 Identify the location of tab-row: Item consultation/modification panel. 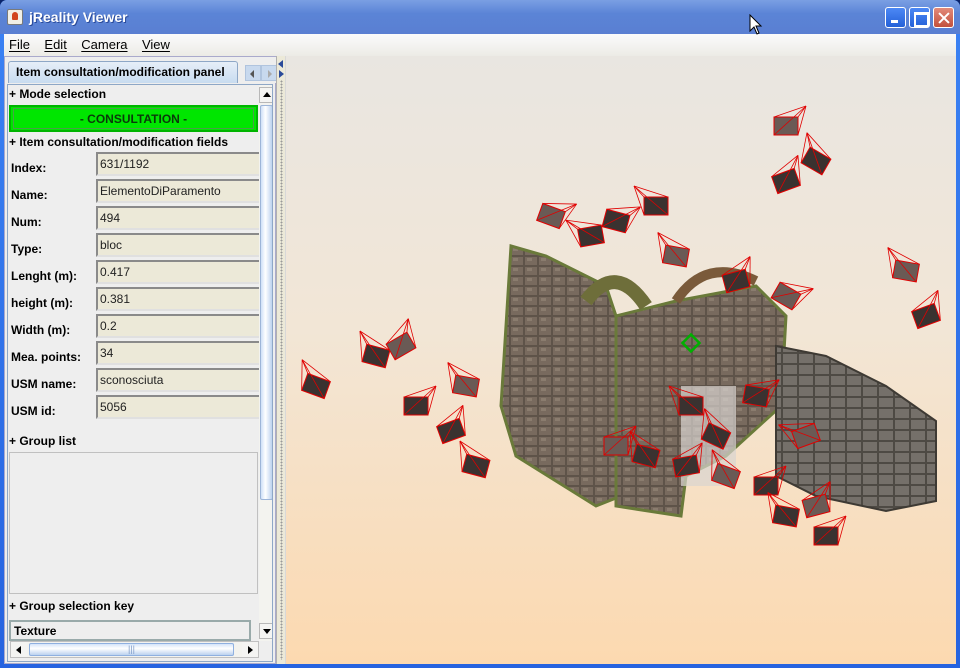
(141, 70).